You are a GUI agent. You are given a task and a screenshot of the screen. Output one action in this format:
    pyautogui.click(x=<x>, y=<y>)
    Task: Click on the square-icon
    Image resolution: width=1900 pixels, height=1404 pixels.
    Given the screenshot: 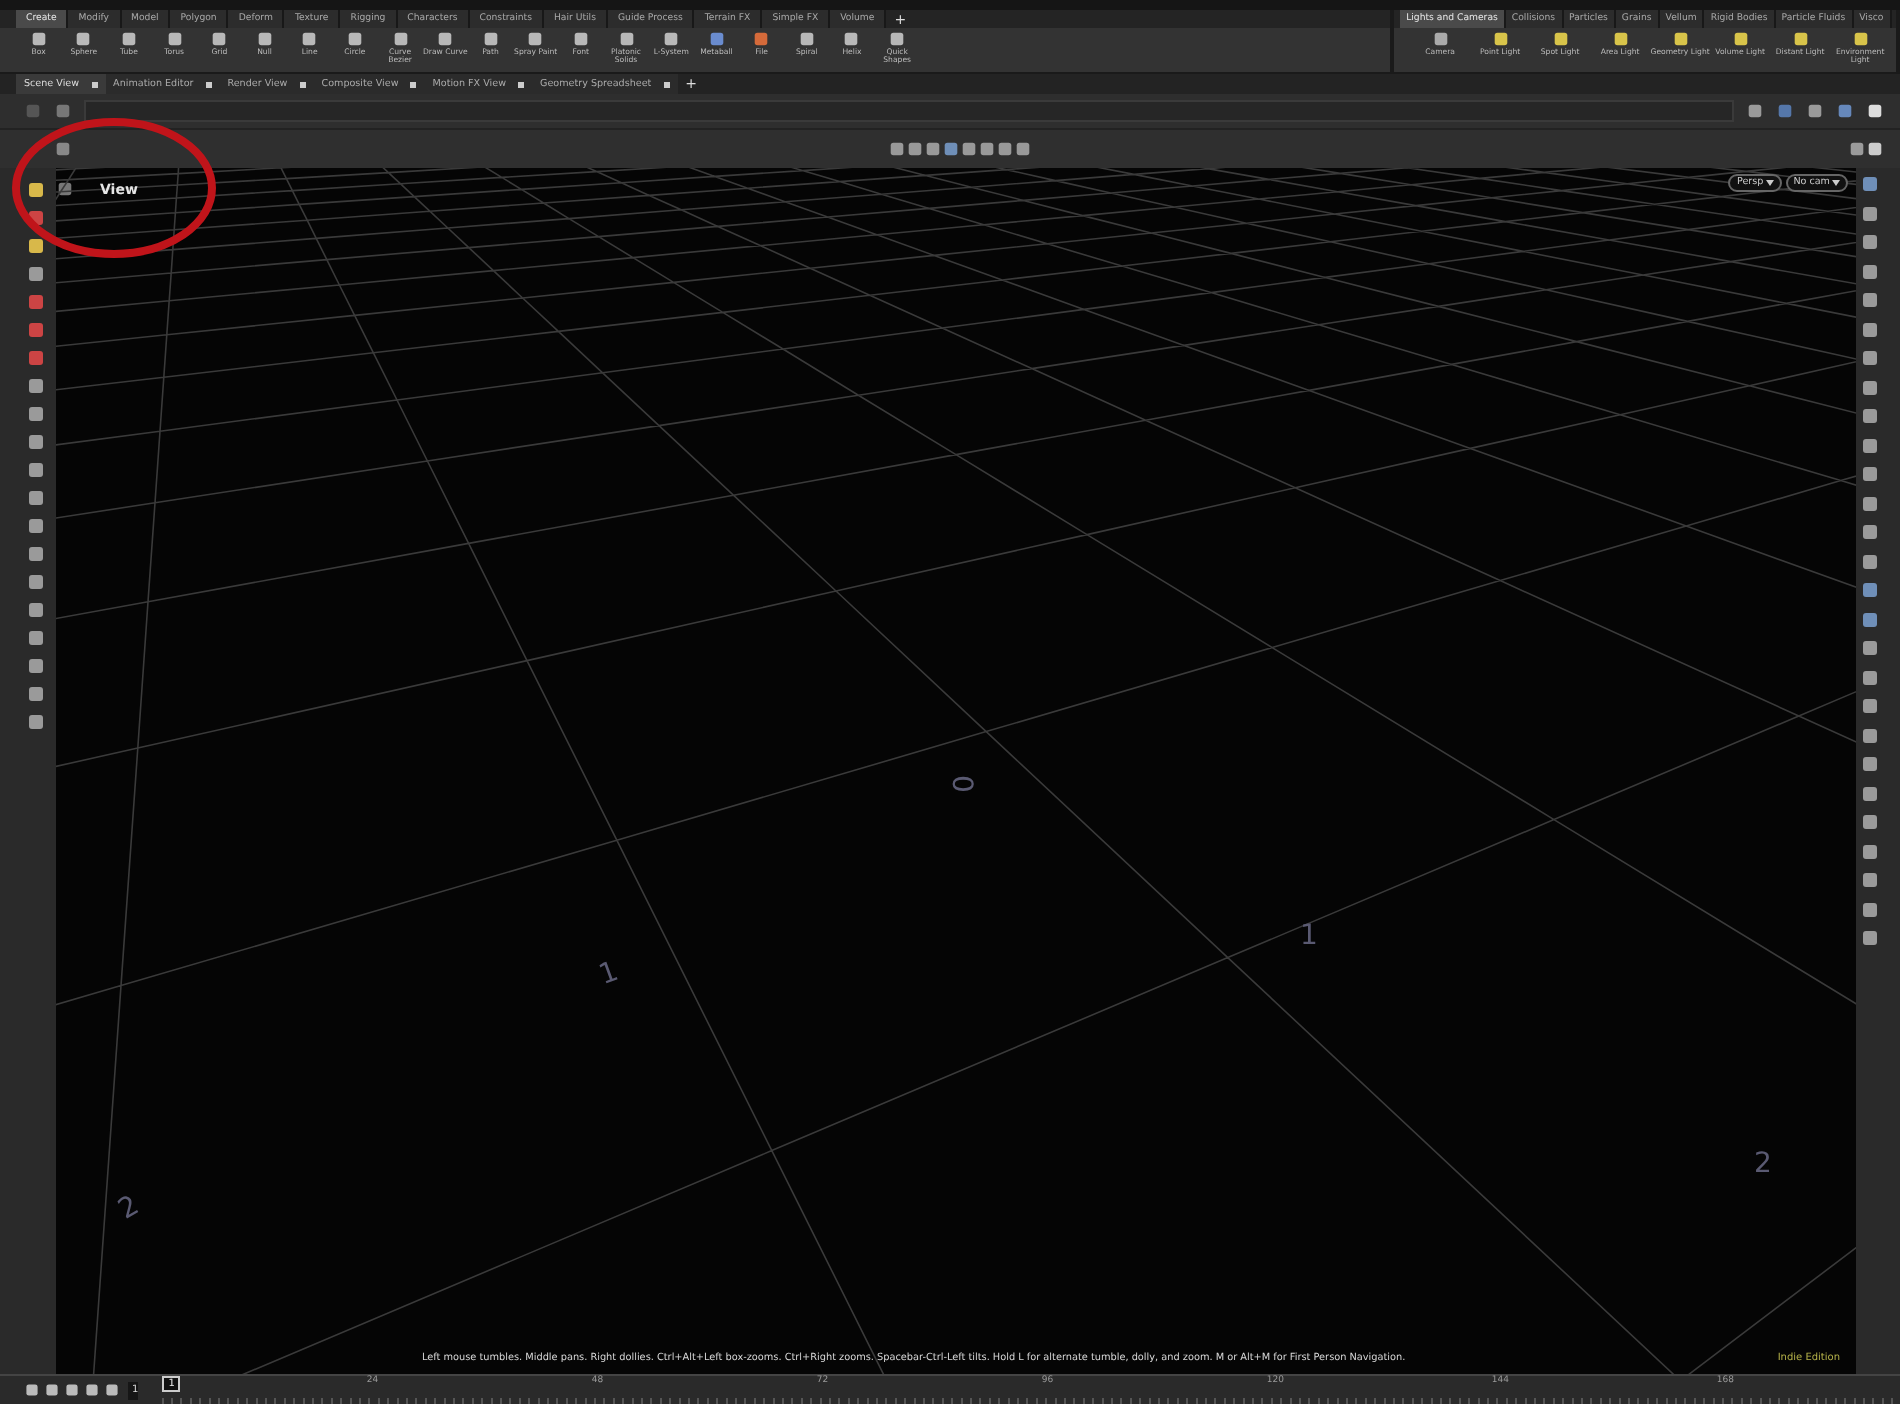 What is the action you would take?
    pyautogui.click(x=1875, y=111)
    